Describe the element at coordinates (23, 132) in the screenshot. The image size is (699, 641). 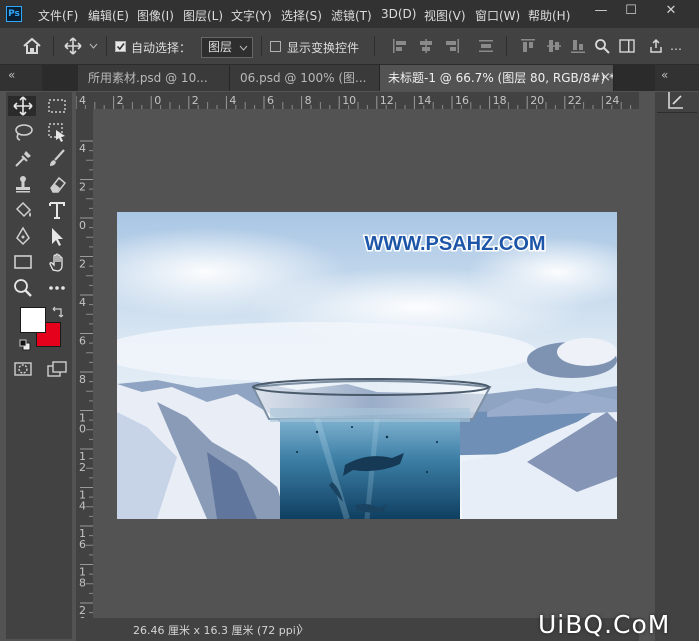
I see `lasso-tool-icon` at that location.